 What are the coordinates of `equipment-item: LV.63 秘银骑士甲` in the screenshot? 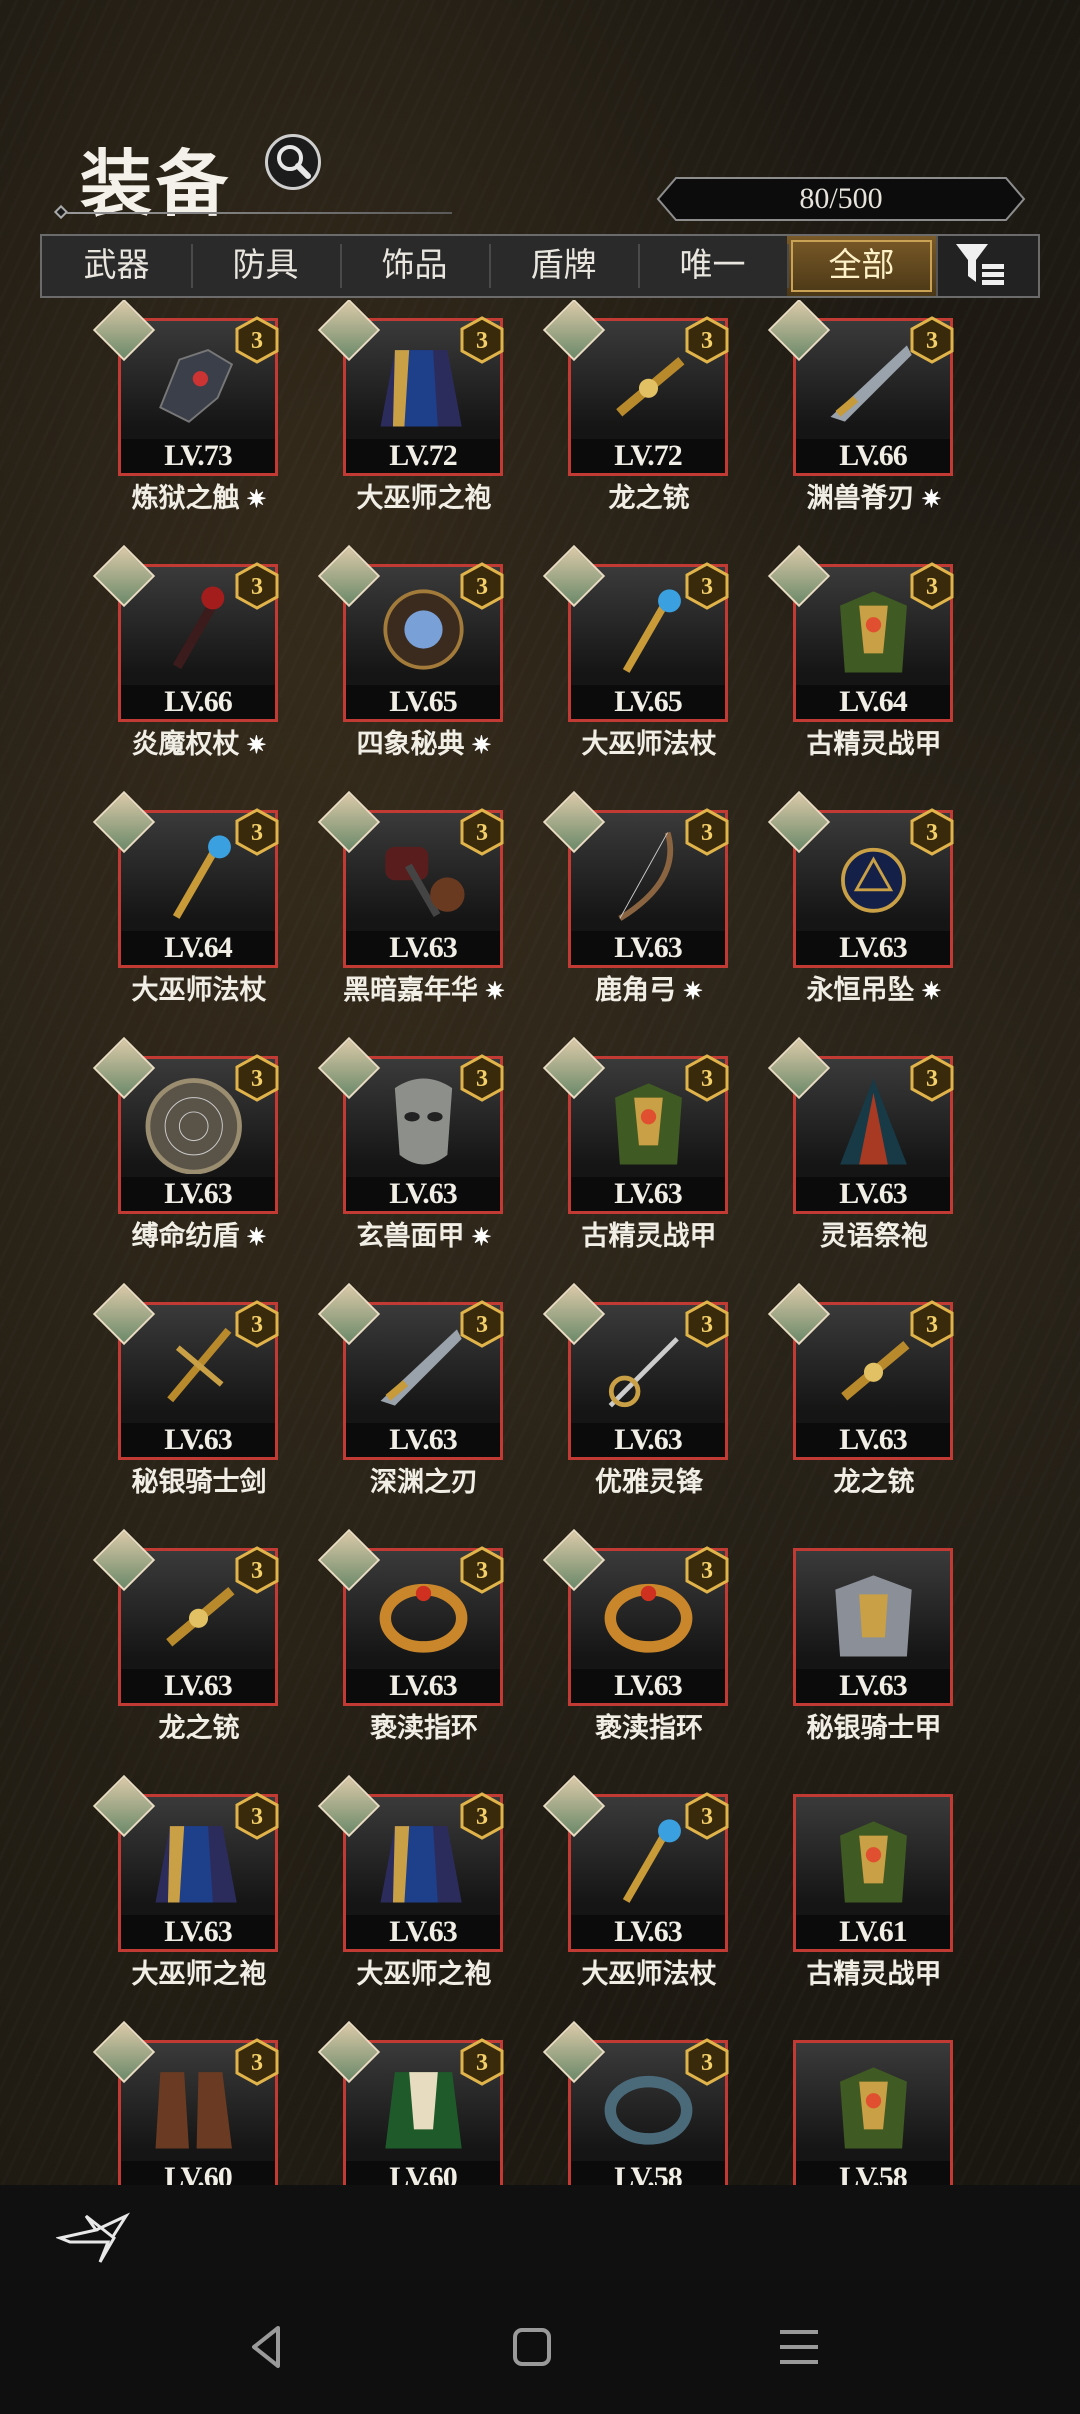 It's located at (869, 1645).